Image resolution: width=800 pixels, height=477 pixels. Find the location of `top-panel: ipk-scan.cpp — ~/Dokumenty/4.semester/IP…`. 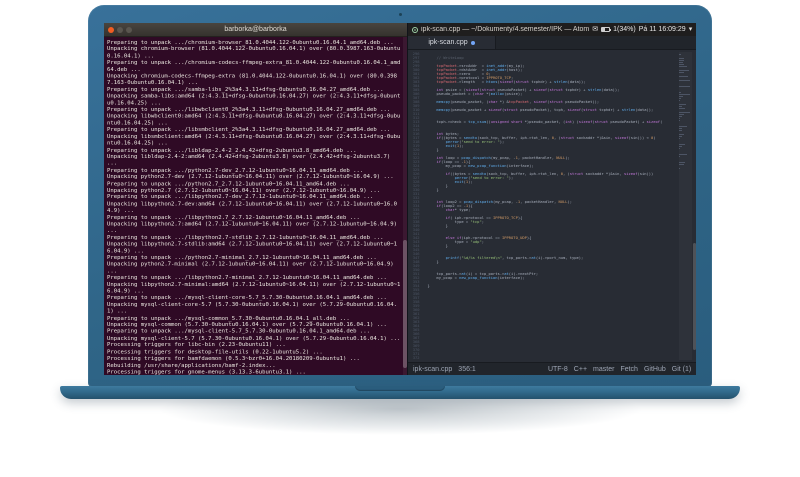

top-panel: ipk-scan.cpp — ~/Dokumenty/4.semester/IP… is located at coordinates (552, 29).